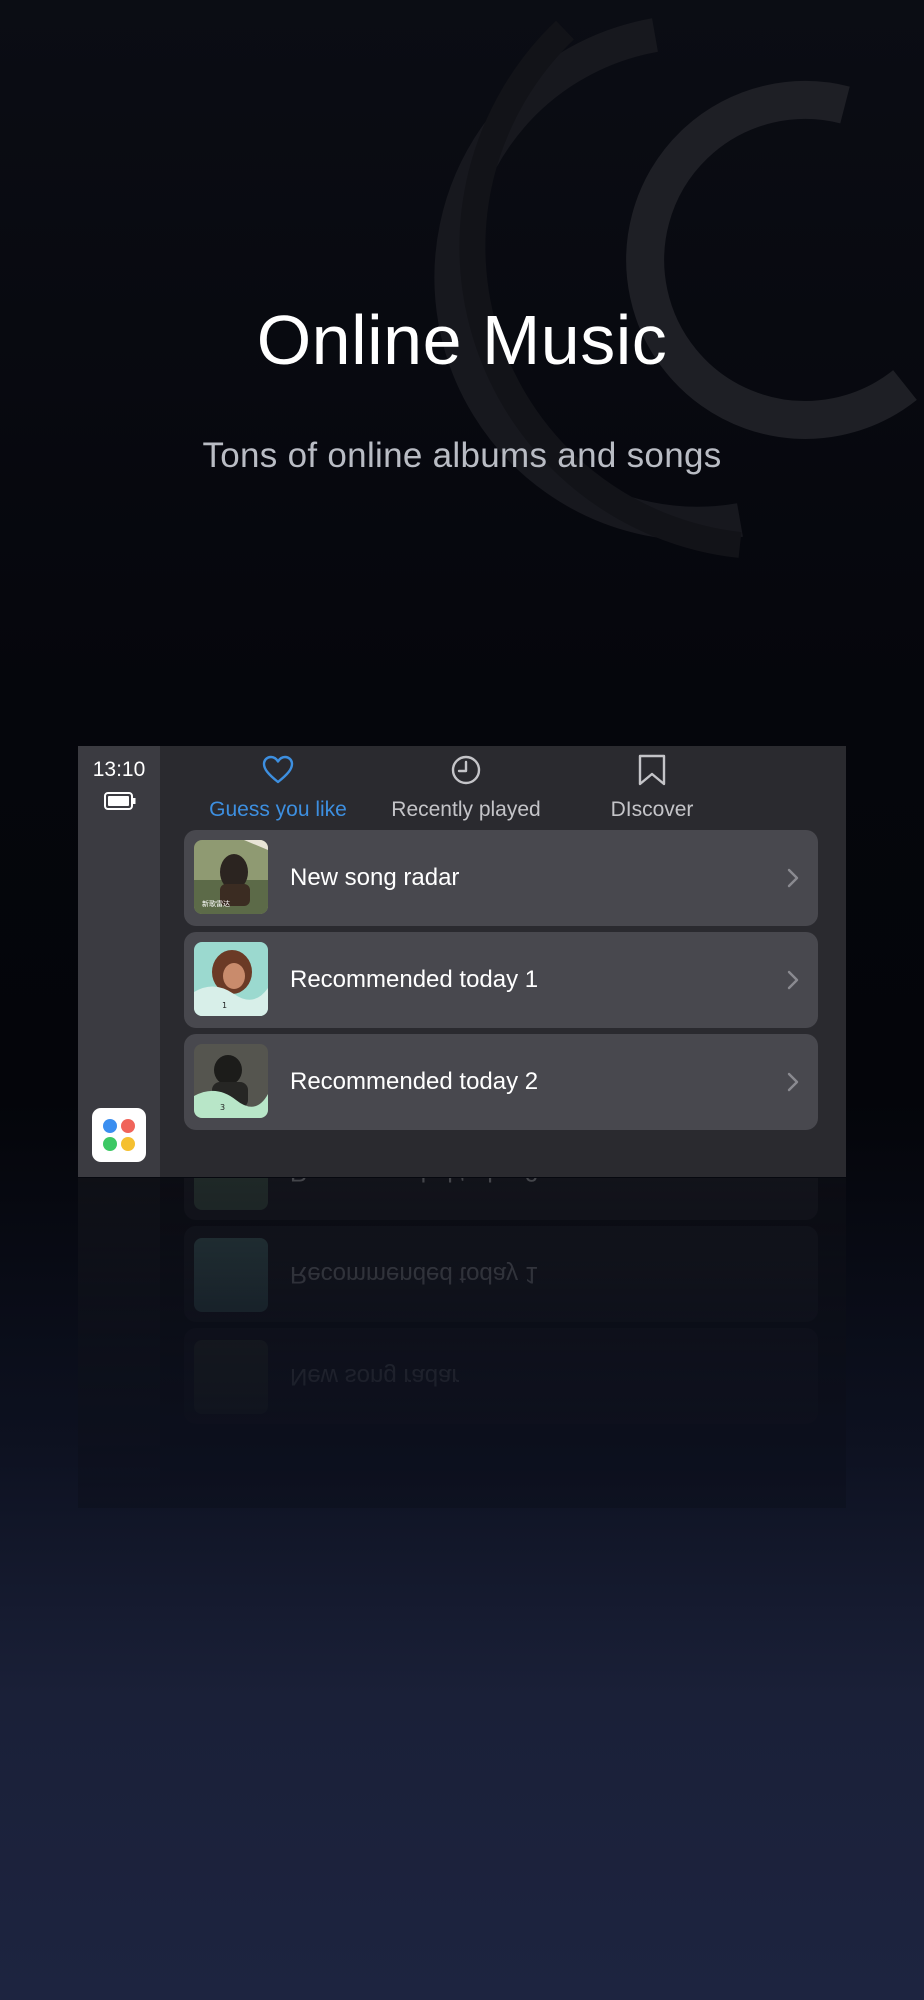 This screenshot has width=924, height=2000. I want to click on tab-label: DIscover, so click(652, 809).